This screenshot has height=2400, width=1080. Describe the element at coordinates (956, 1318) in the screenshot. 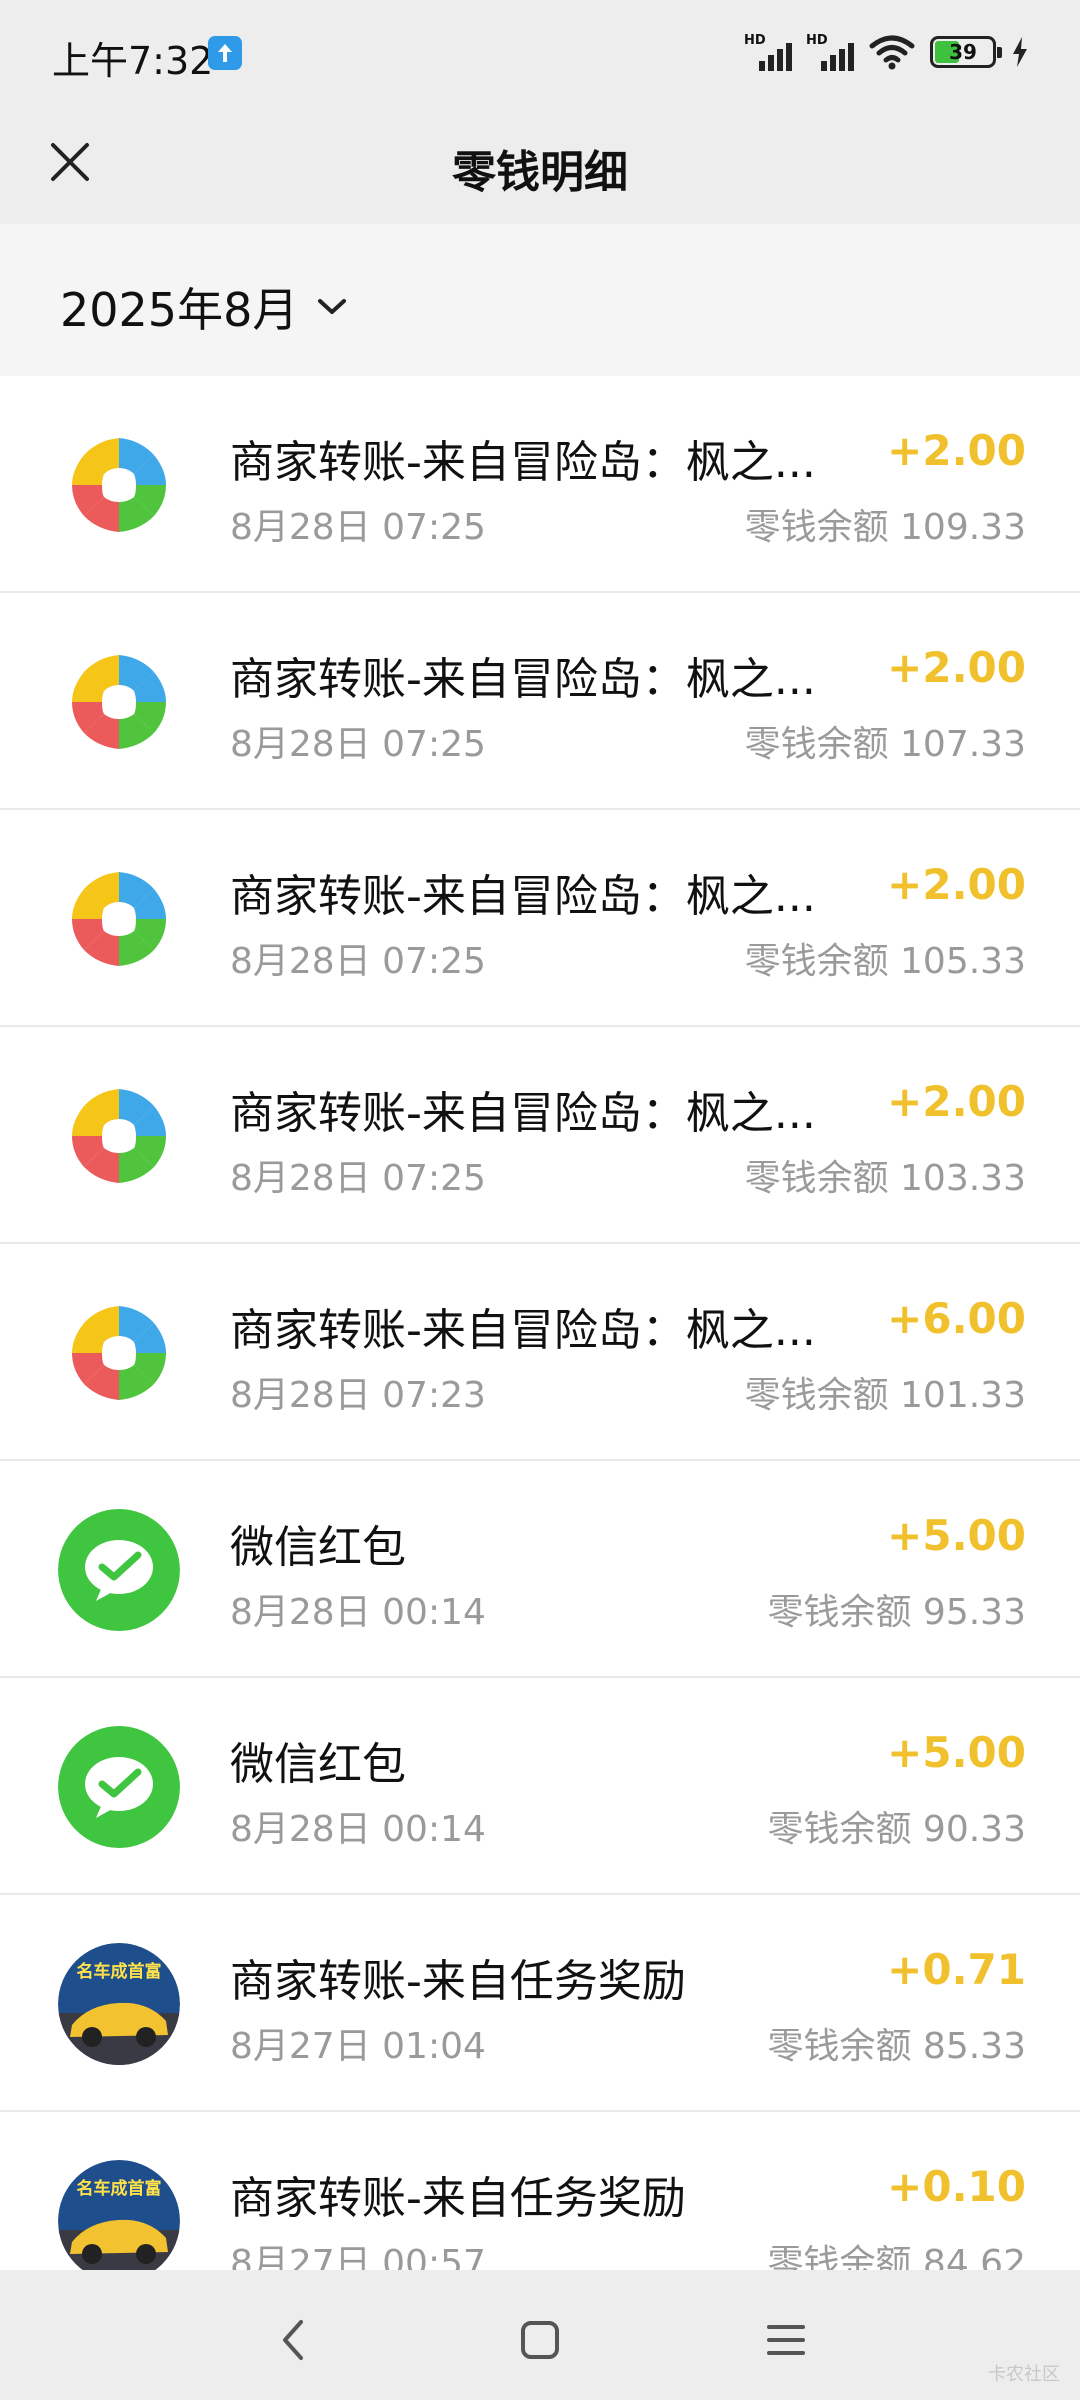

I see `transaction-amount: +6.00` at that location.